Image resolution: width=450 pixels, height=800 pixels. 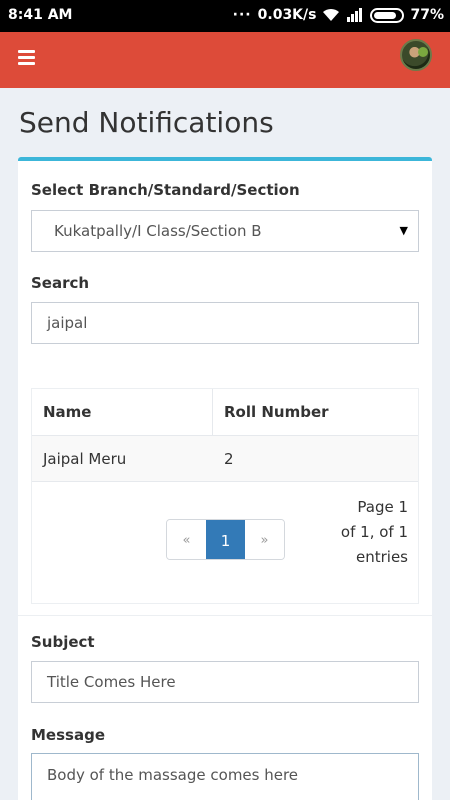 I want to click on pagination-info-line: entries, so click(x=382, y=557).